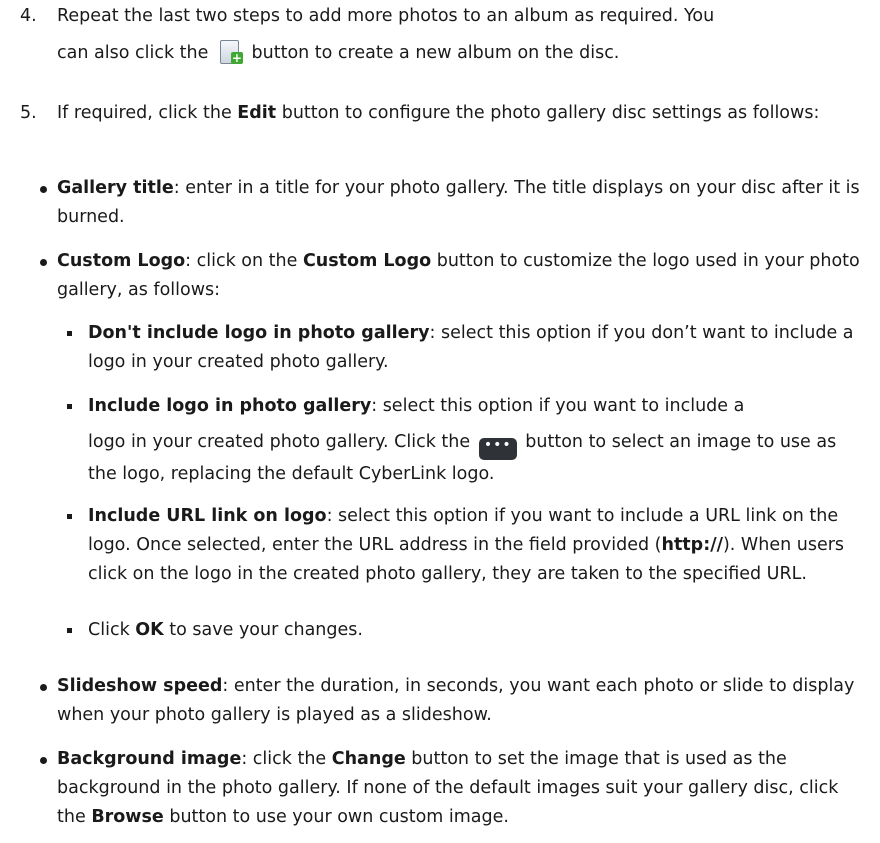  Describe the element at coordinates (28, 113) in the screenshot. I see `step-number: 5.` at that location.